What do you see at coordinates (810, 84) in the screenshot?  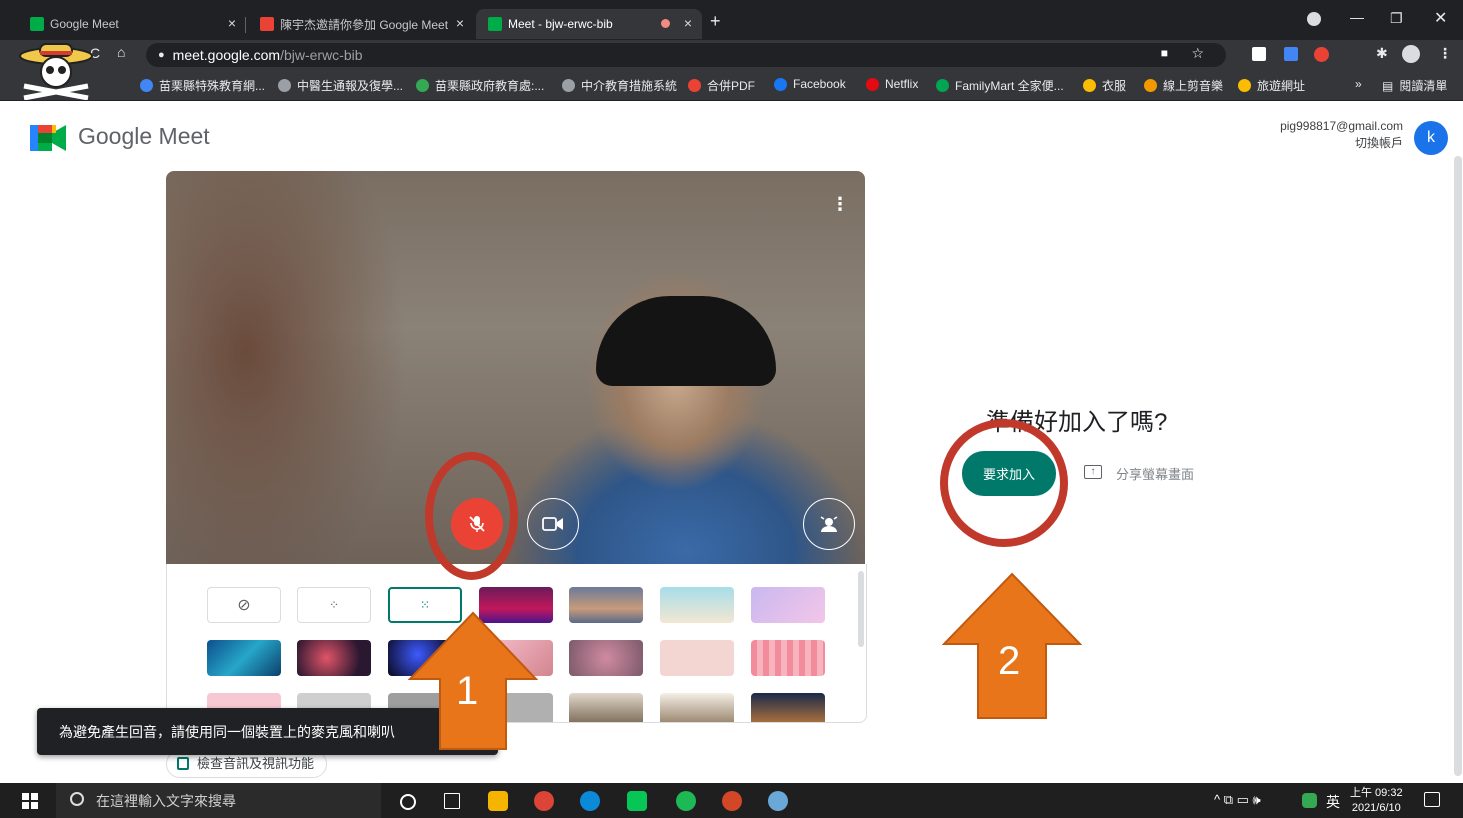 I see `bookmark-item: Facebook` at bounding box center [810, 84].